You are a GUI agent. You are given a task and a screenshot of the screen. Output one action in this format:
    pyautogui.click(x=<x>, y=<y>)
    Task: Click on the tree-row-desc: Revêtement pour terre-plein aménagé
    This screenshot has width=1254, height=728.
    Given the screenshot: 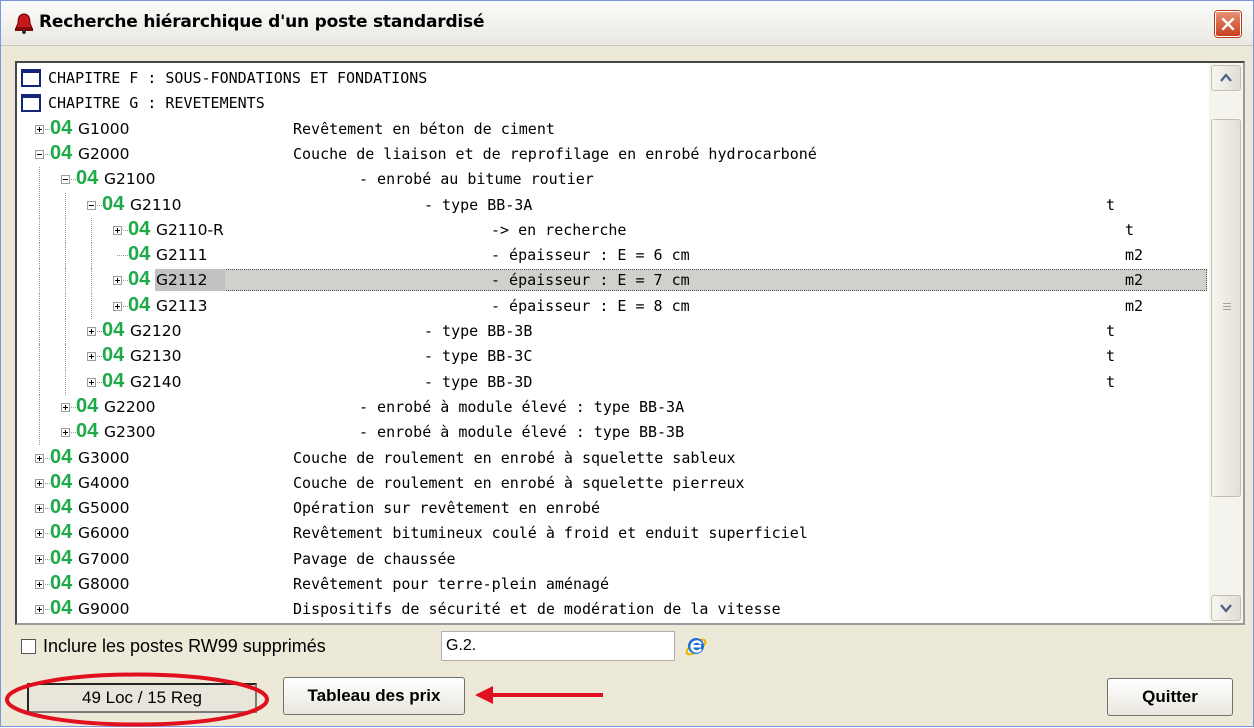 What is the action you would take?
    pyautogui.click(x=451, y=584)
    